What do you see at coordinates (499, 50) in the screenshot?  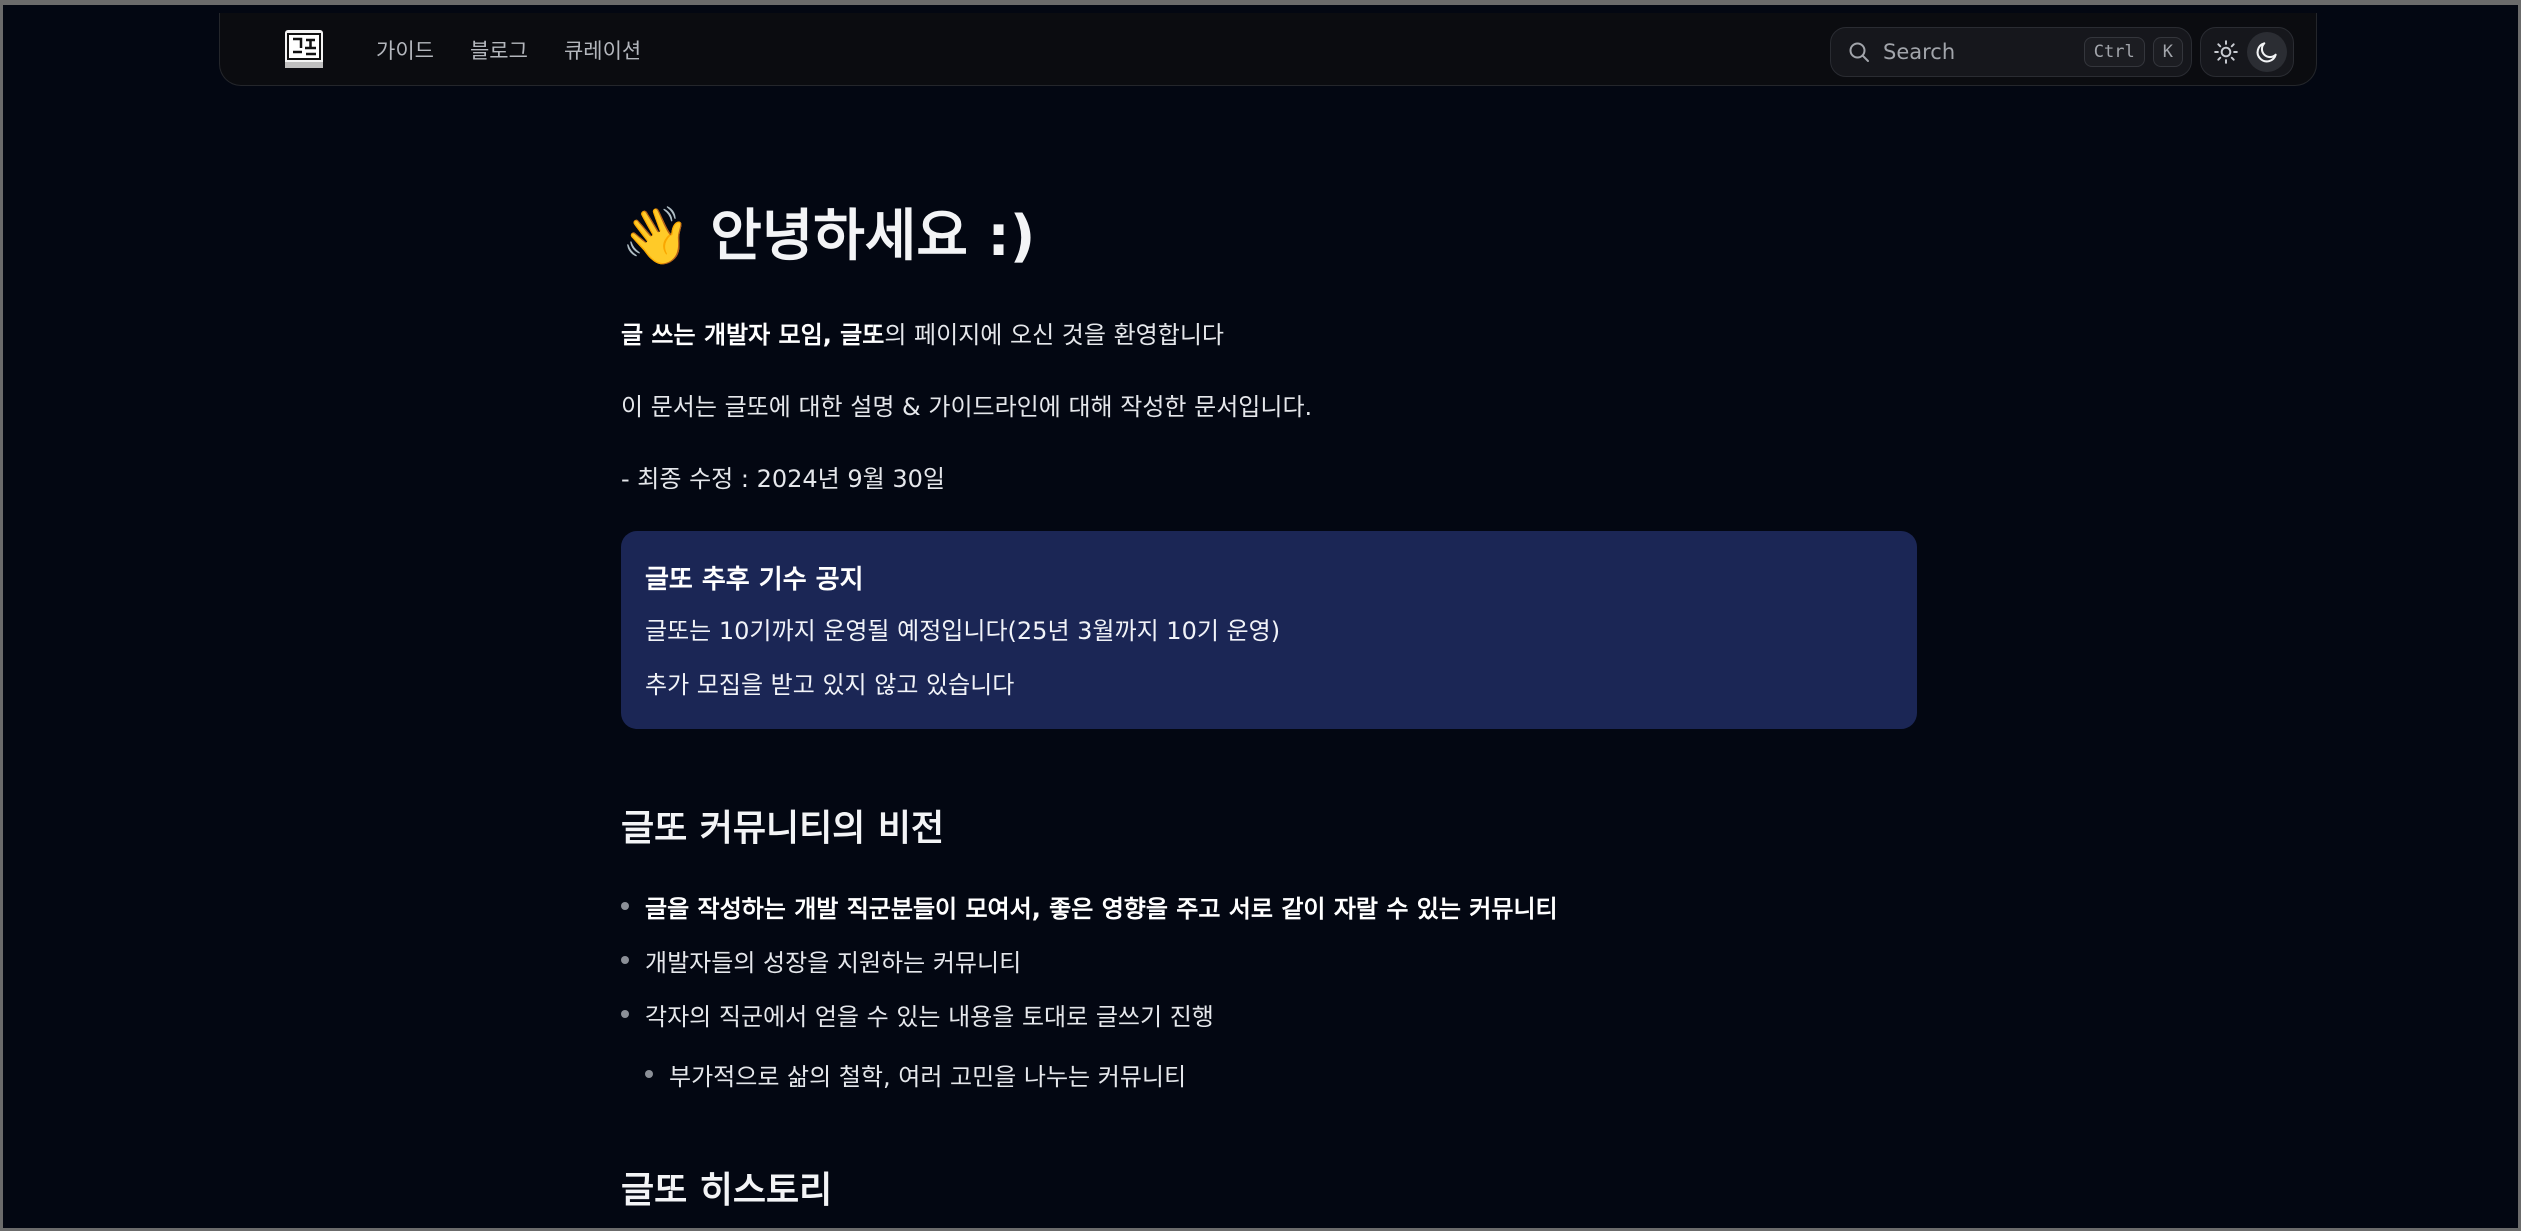 I see `nav-link-blog: 블로그` at bounding box center [499, 50].